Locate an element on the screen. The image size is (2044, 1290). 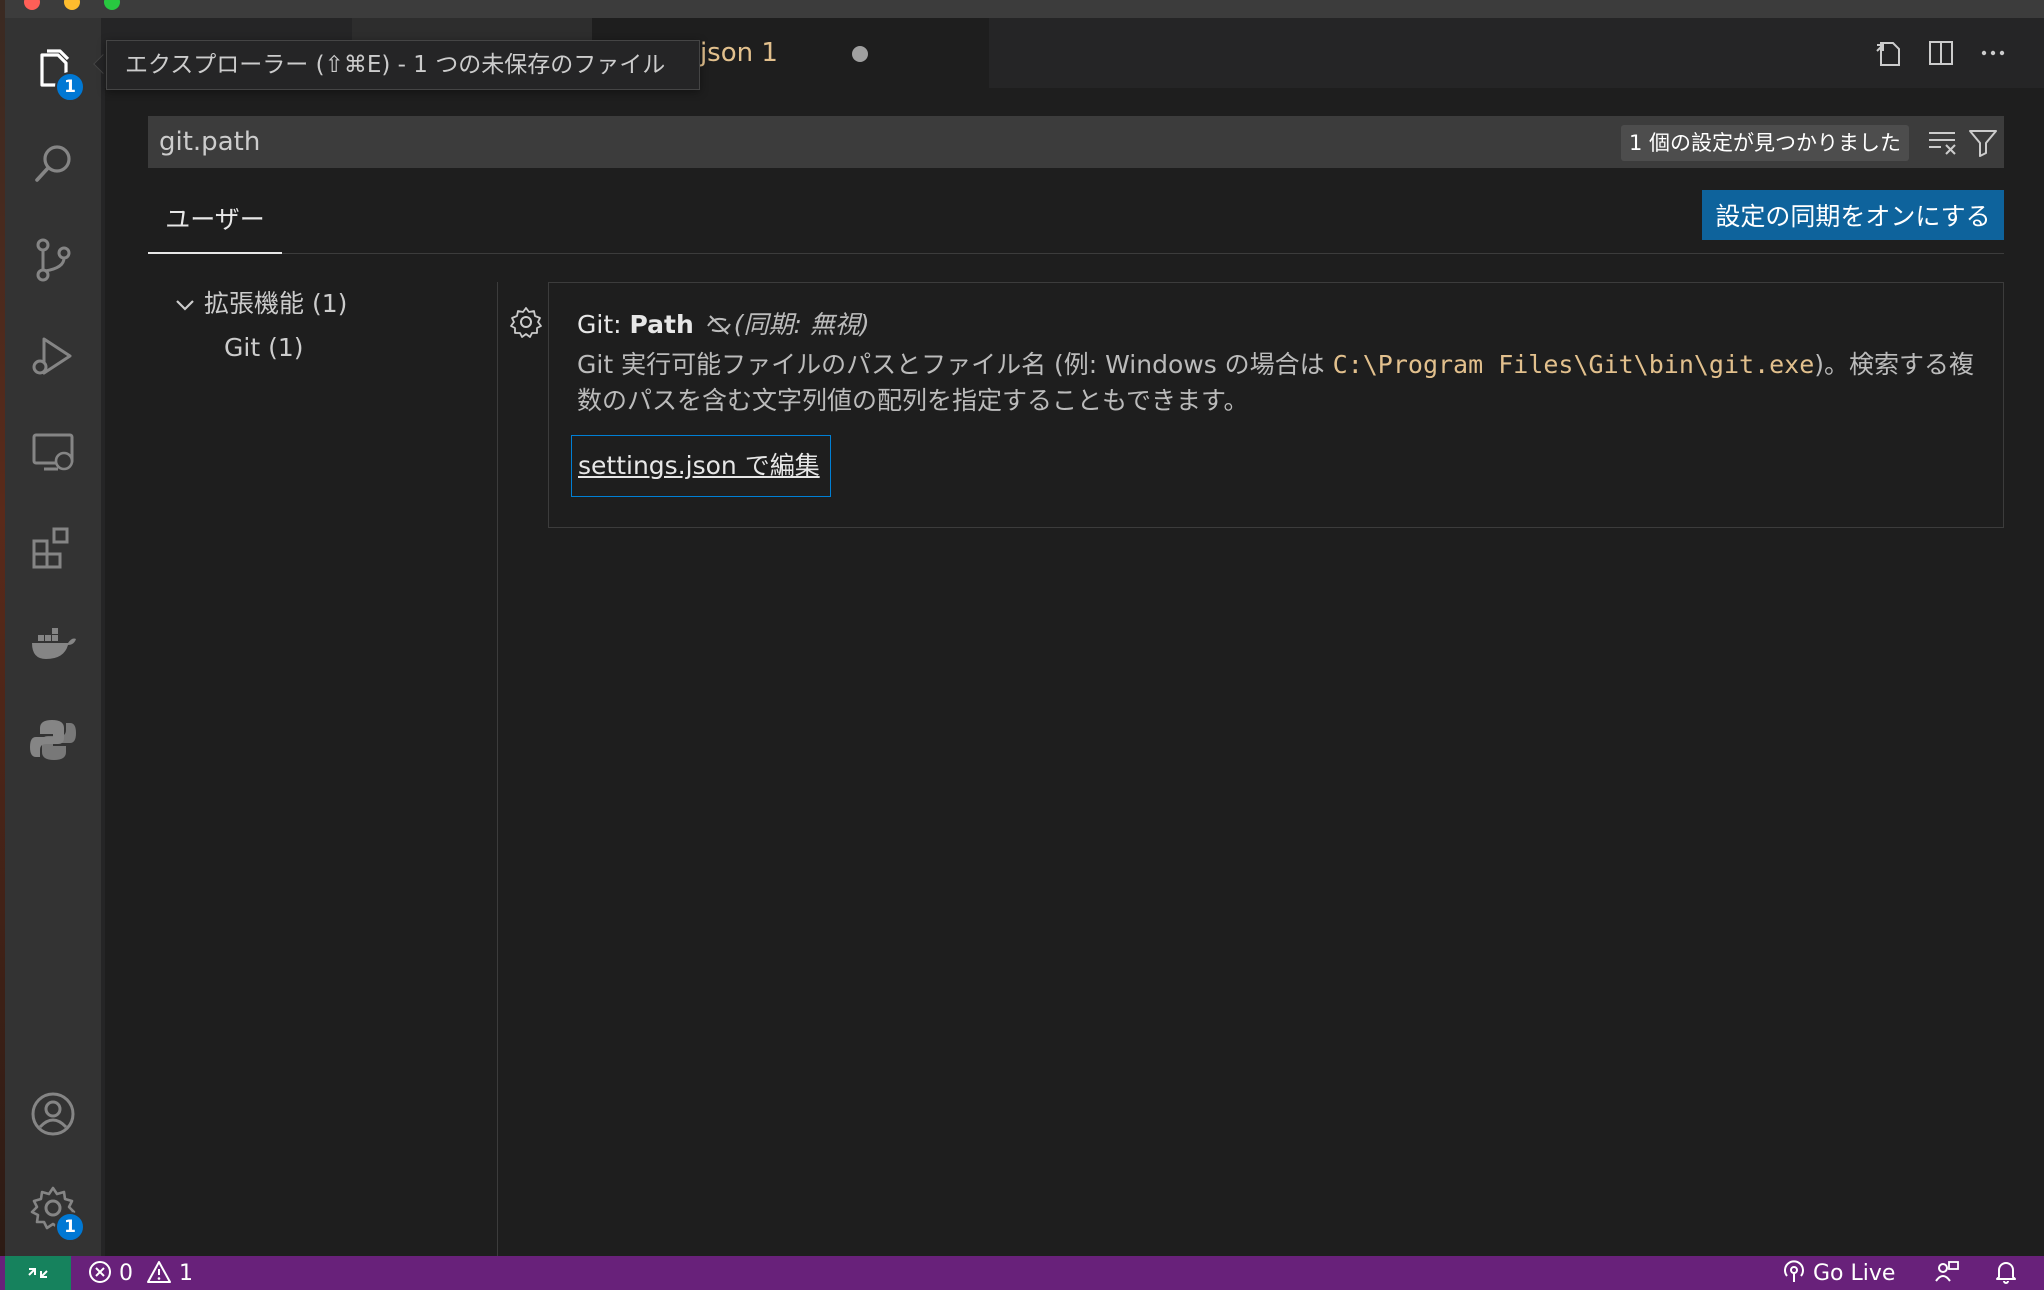
editor-actions is located at coordinates (1954, 53).